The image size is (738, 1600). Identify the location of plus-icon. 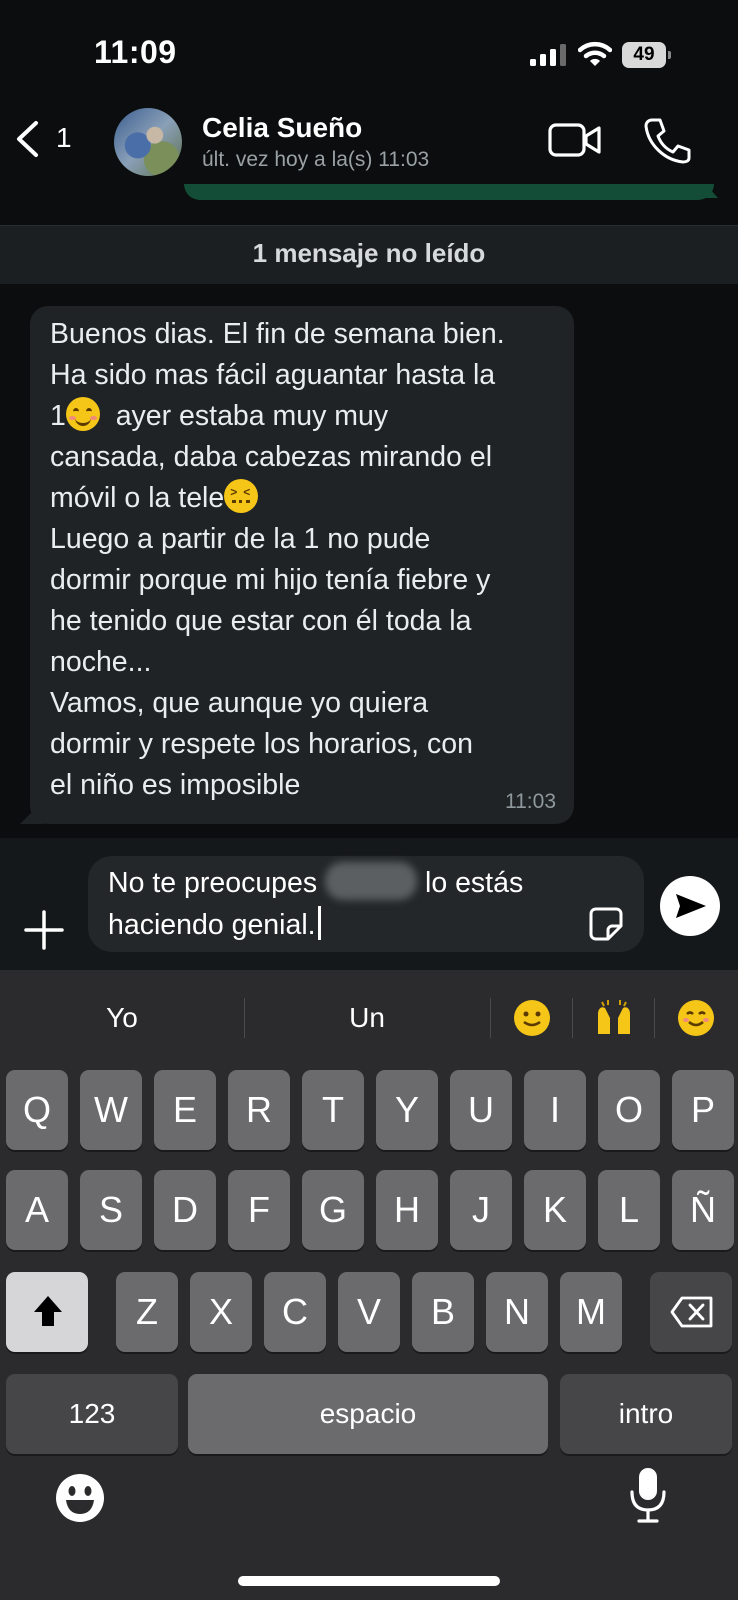
(44, 930).